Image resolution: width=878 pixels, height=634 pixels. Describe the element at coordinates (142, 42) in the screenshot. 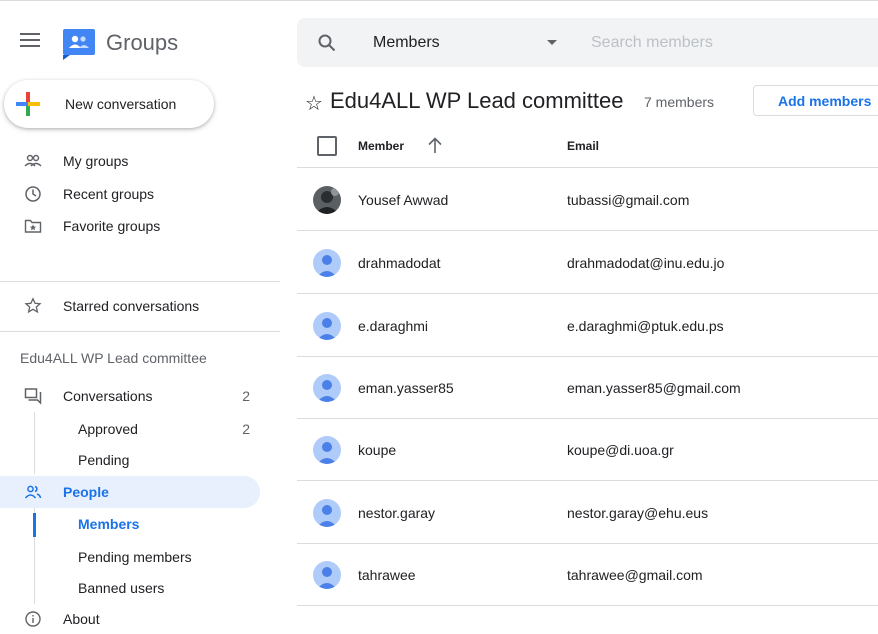

I see `app-title: Groups` at that location.